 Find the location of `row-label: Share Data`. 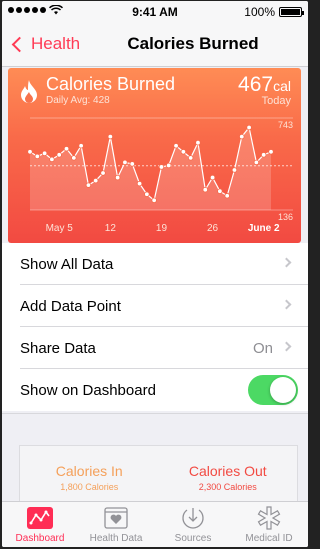

row-label: Share Data is located at coordinates (58, 348).